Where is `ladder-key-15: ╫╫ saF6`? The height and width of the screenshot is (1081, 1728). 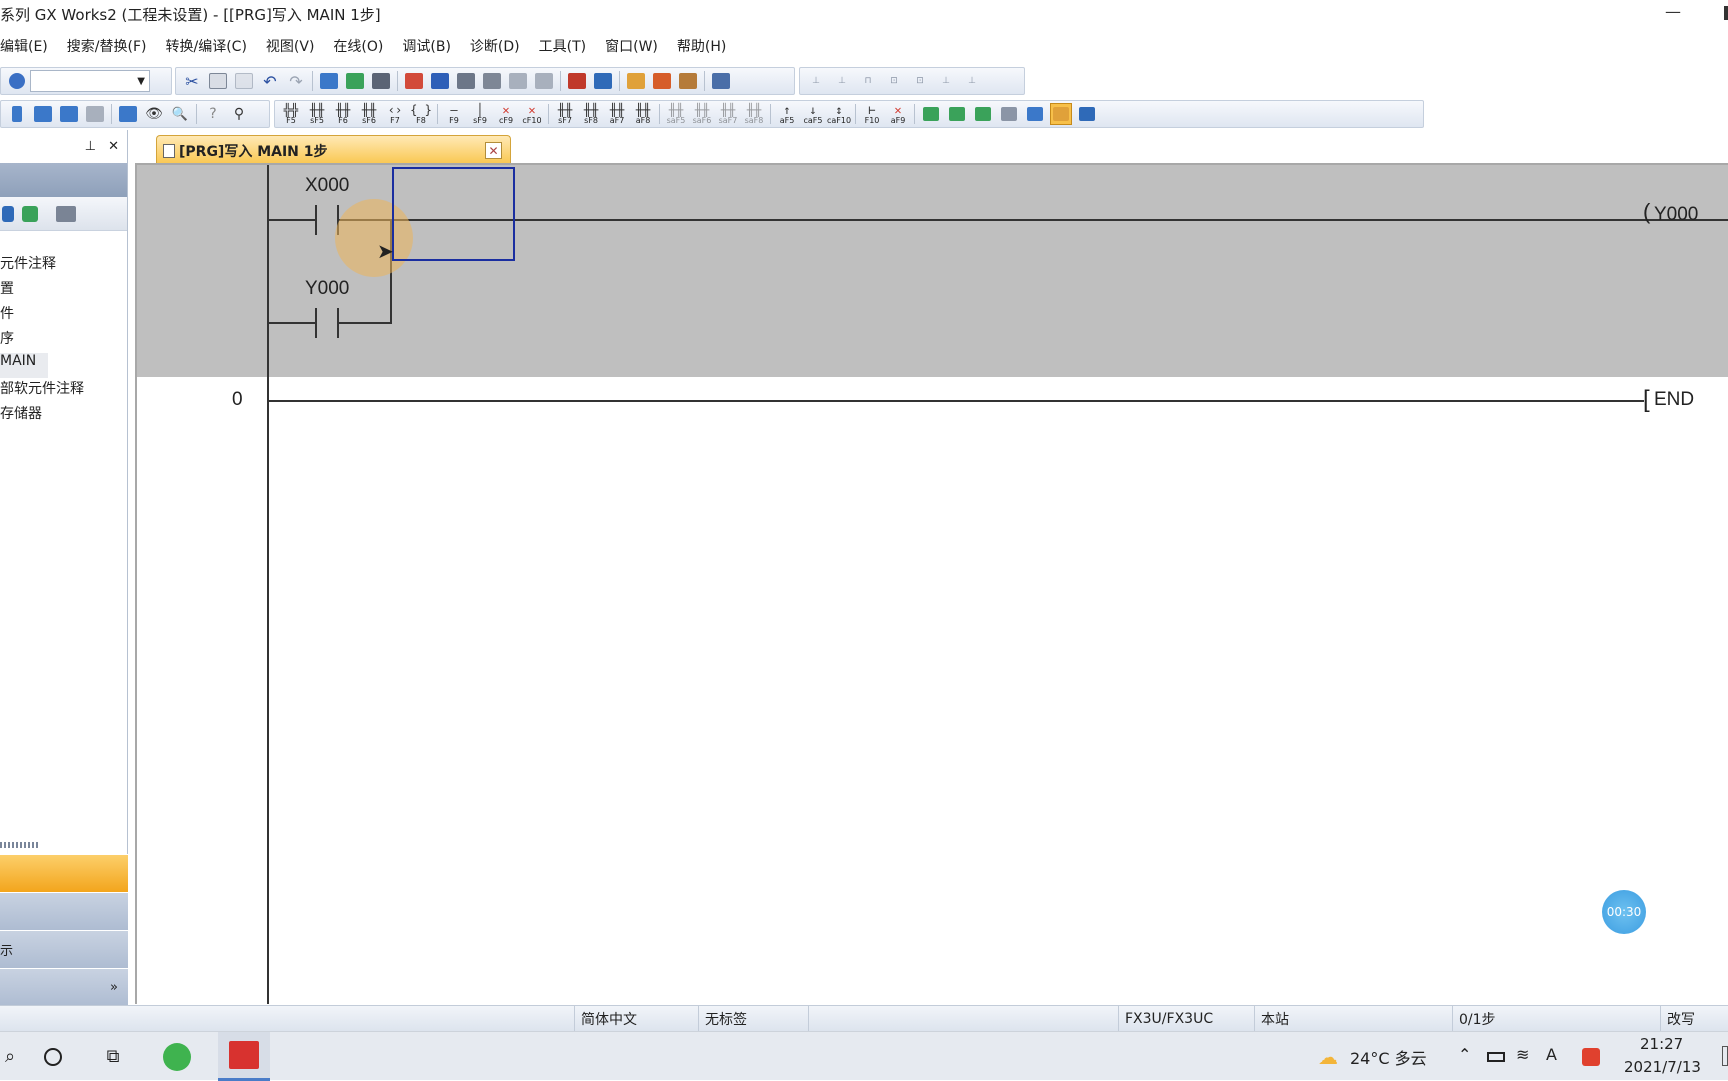
ladder-key-15: ╫╫ saF6 is located at coordinates (702, 114).